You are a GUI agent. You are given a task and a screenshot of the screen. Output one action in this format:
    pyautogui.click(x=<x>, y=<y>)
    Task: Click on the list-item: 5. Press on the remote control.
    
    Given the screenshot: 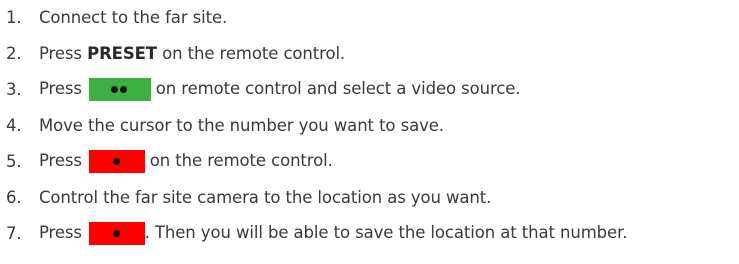 What is the action you would take?
    pyautogui.click(x=166, y=161)
    